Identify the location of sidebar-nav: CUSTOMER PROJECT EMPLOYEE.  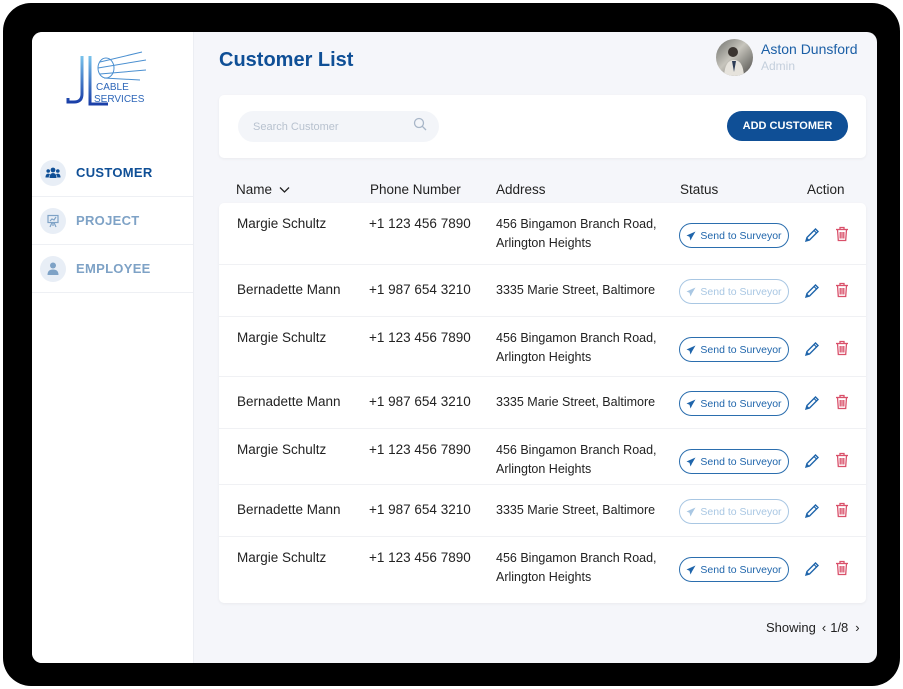
(112, 221).